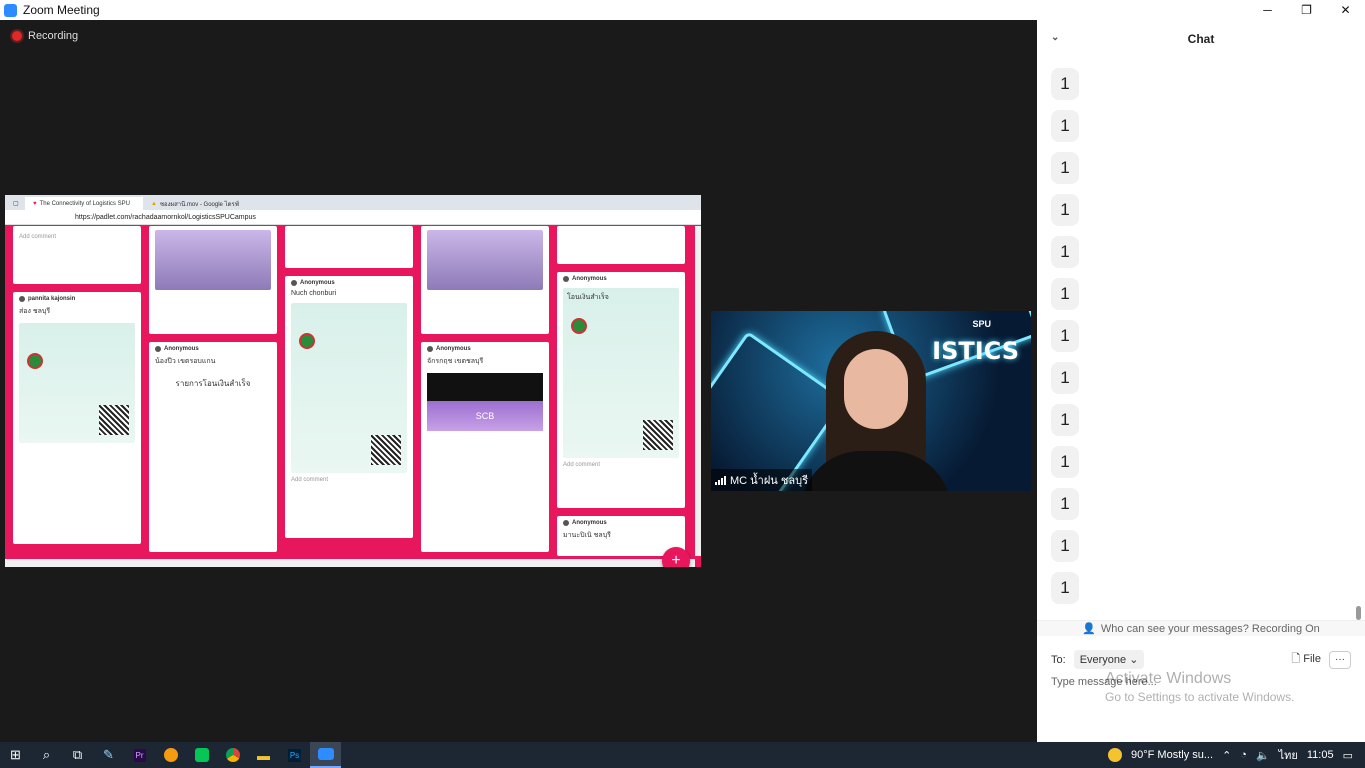  I want to click on chat-title: Chat, so click(1201, 39).